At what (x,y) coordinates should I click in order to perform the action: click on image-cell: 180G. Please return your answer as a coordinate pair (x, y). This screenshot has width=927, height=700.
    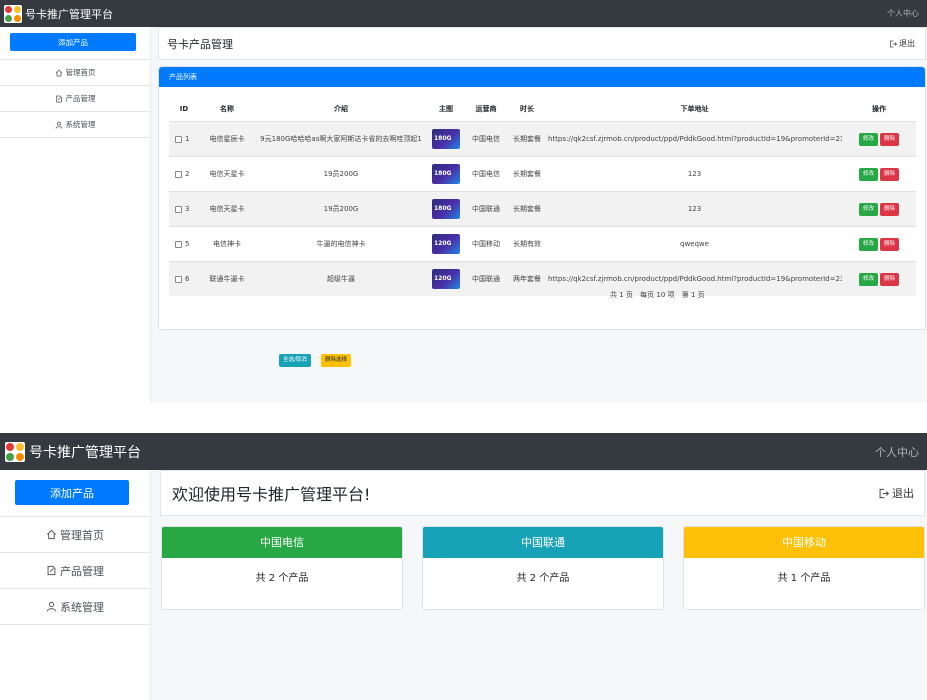
    Looking at the image, I should click on (446, 139).